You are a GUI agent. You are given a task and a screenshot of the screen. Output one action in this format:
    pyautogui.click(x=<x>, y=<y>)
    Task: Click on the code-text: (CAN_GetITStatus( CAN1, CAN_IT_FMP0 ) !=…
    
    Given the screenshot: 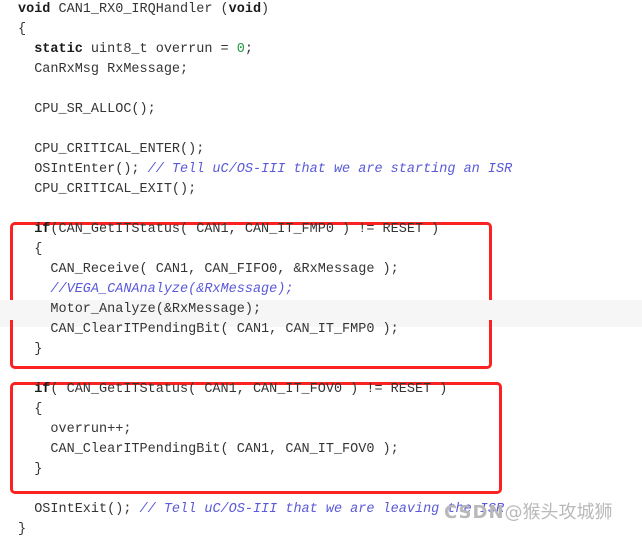 What is the action you would take?
    pyautogui.click(x=245, y=229)
    